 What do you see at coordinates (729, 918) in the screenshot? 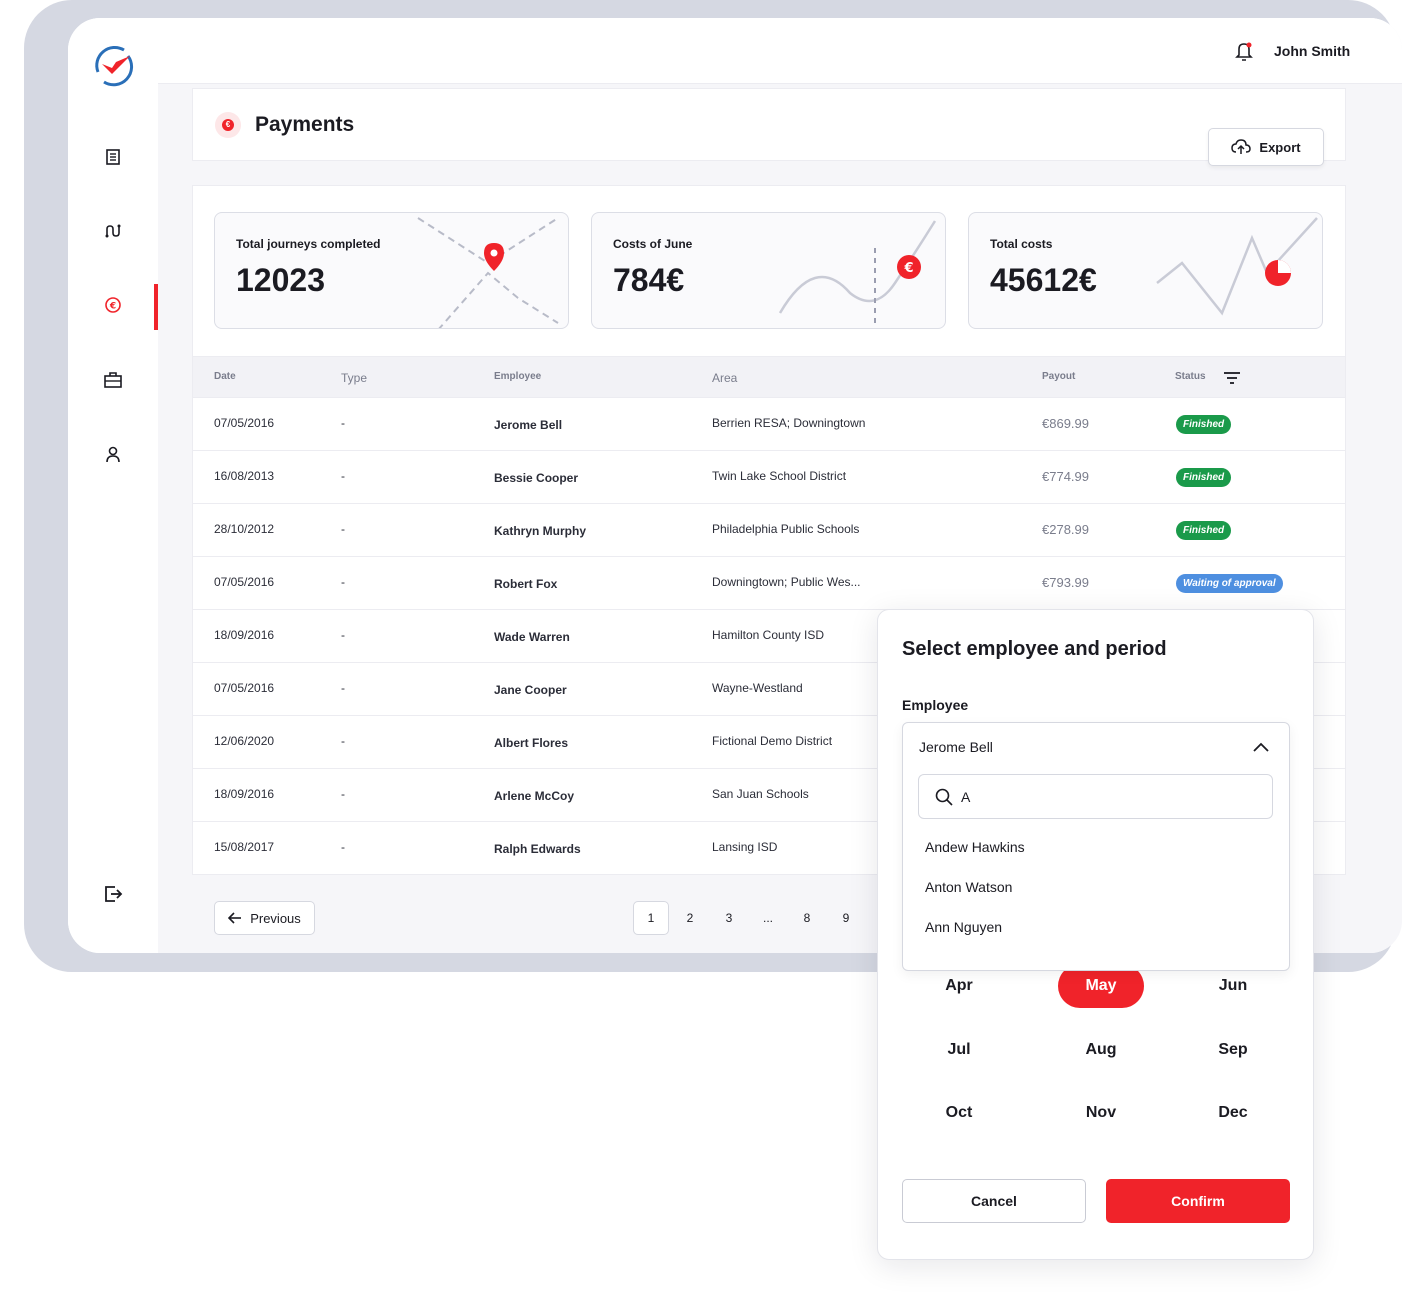
I see `page-button: 3` at bounding box center [729, 918].